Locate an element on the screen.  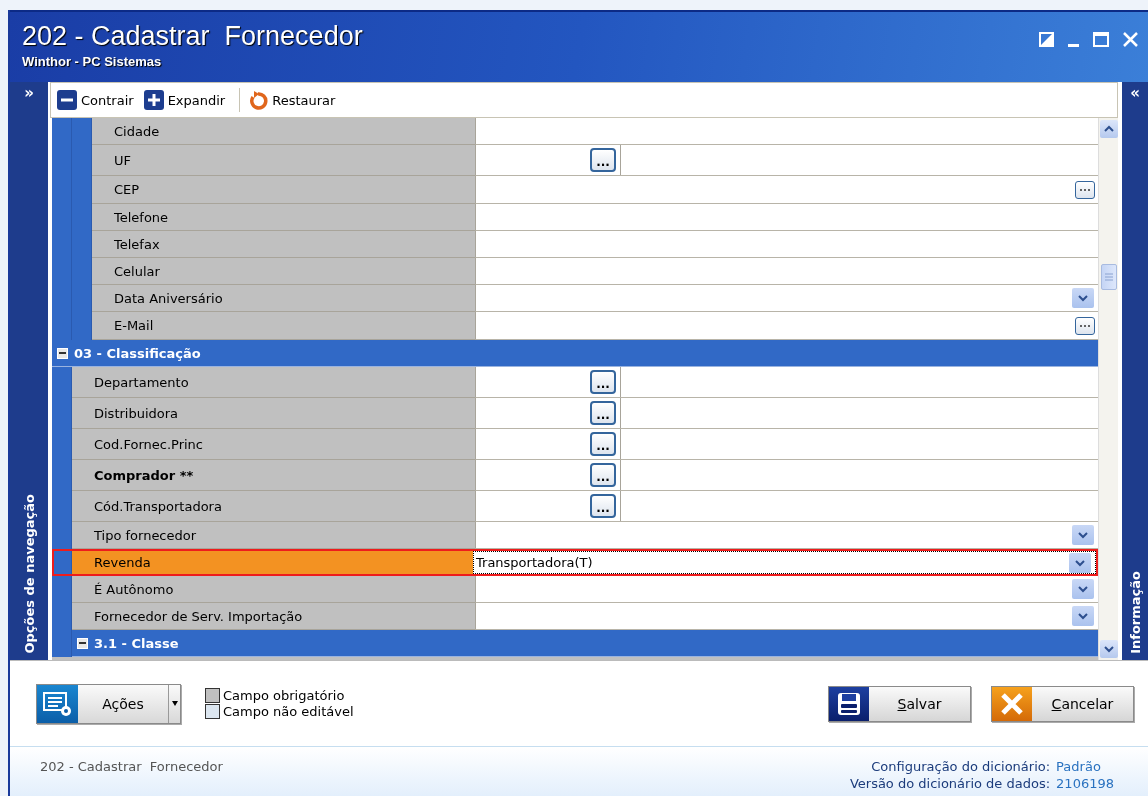
property-row: Celular is located at coordinates (575, 271).